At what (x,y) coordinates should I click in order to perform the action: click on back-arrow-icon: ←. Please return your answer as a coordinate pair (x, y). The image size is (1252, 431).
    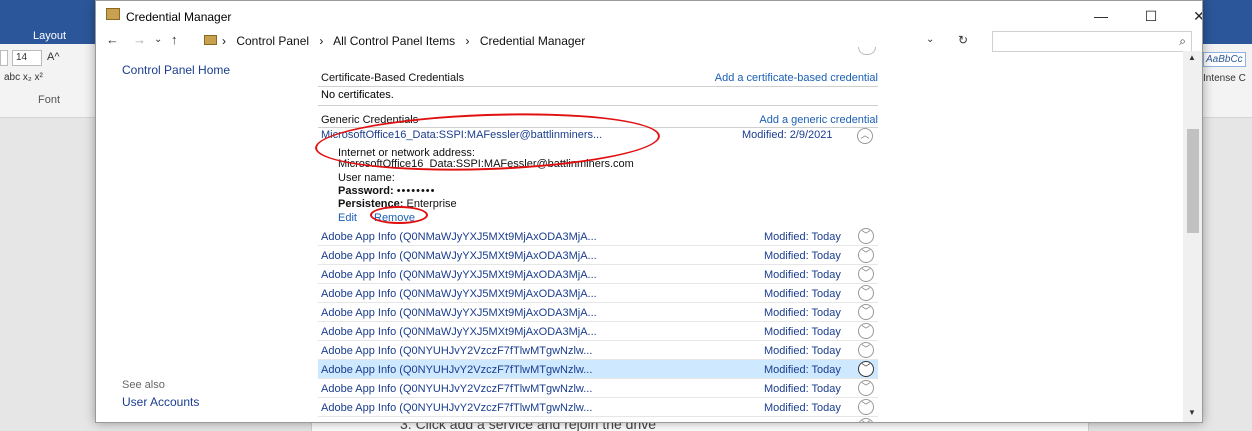
    Looking at the image, I should click on (112, 39).